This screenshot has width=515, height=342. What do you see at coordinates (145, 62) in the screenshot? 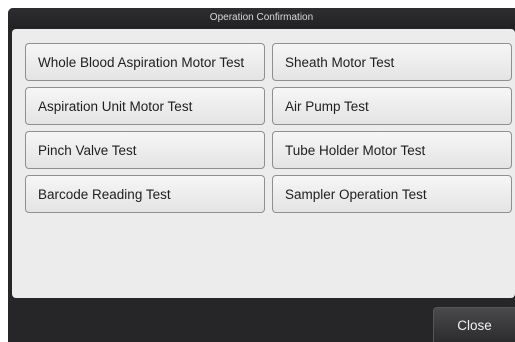
I see `whole-blood-aspiration-motor-test-button: Whole Blood Aspiration Motor Test` at bounding box center [145, 62].